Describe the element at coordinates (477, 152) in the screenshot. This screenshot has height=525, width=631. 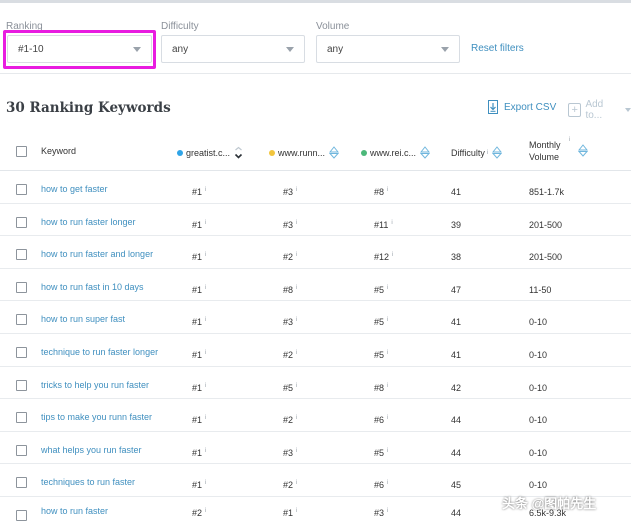
I see `column-difficulty: Difficulty i` at that location.